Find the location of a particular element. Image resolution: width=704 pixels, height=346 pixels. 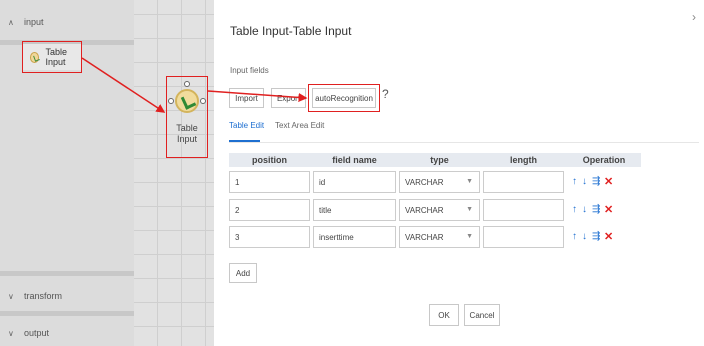

group-label-output: output is located at coordinates (37, 333).